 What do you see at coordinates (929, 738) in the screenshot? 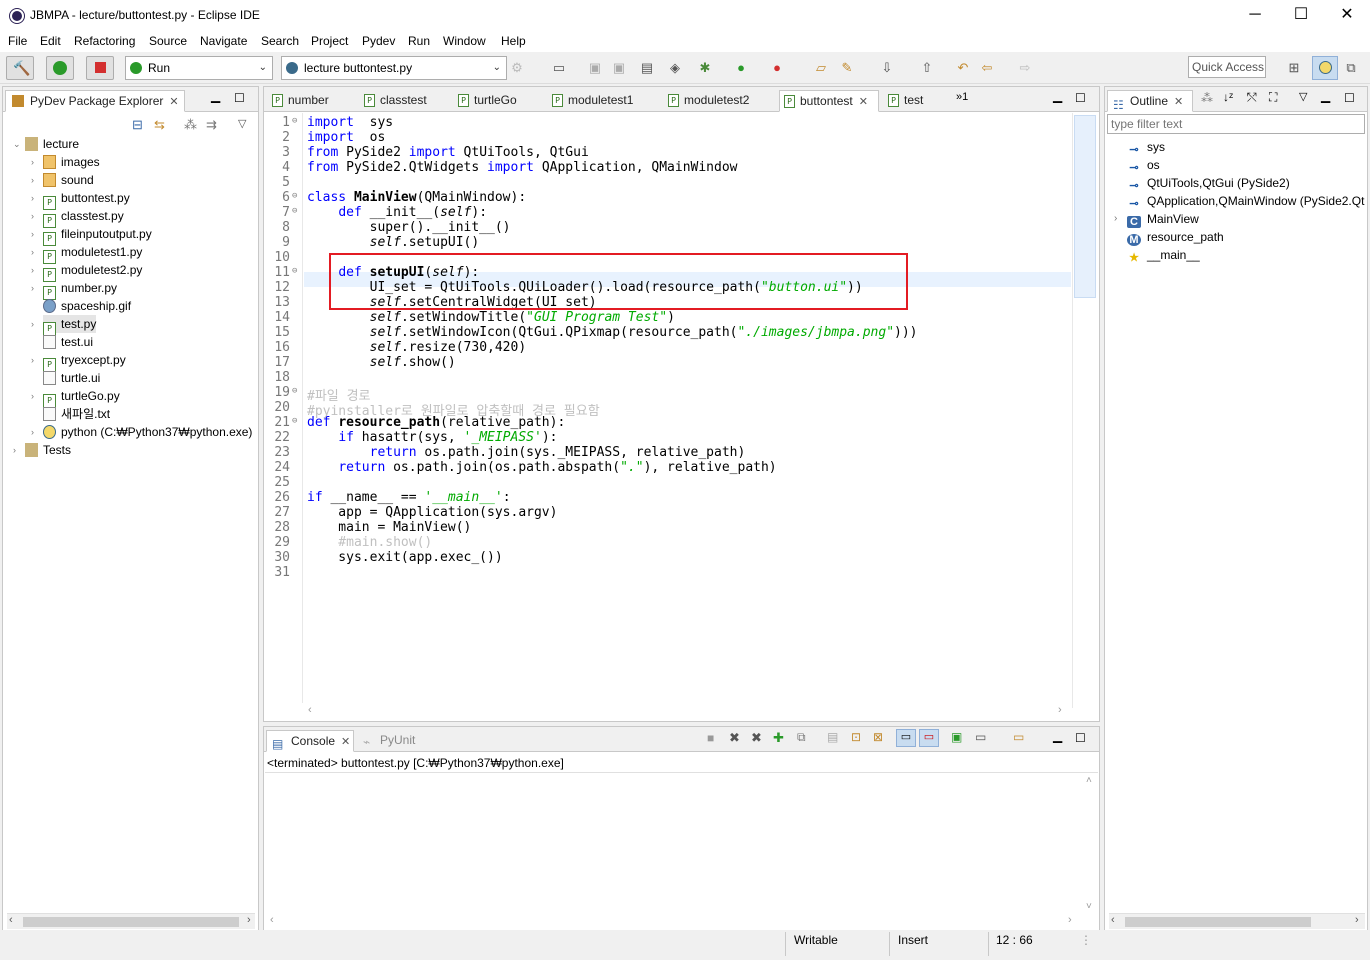
I see `show-on-stderr-icon: ▭` at bounding box center [929, 738].